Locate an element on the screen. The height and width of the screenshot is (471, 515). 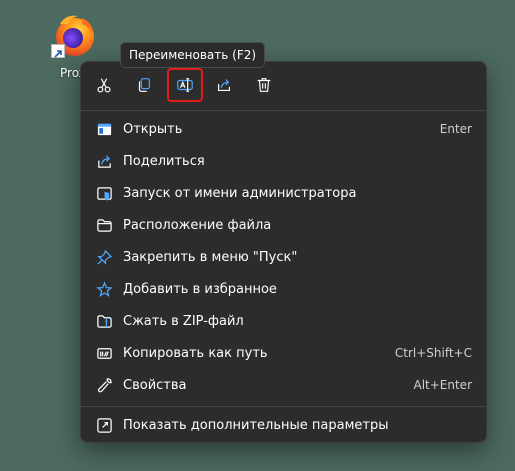
more-options-icon is located at coordinates (104, 425).